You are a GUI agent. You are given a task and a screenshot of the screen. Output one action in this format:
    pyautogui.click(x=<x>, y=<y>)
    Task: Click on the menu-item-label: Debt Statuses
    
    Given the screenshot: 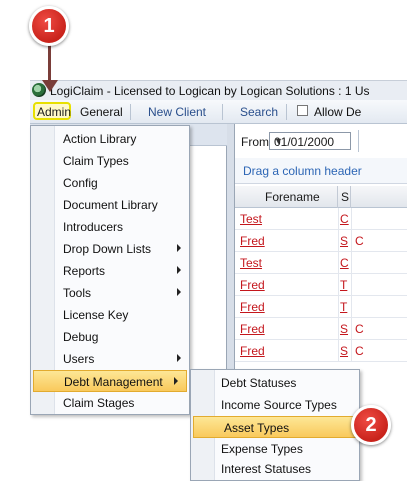 What is the action you would take?
    pyautogui.click(x=259, y=383)
    